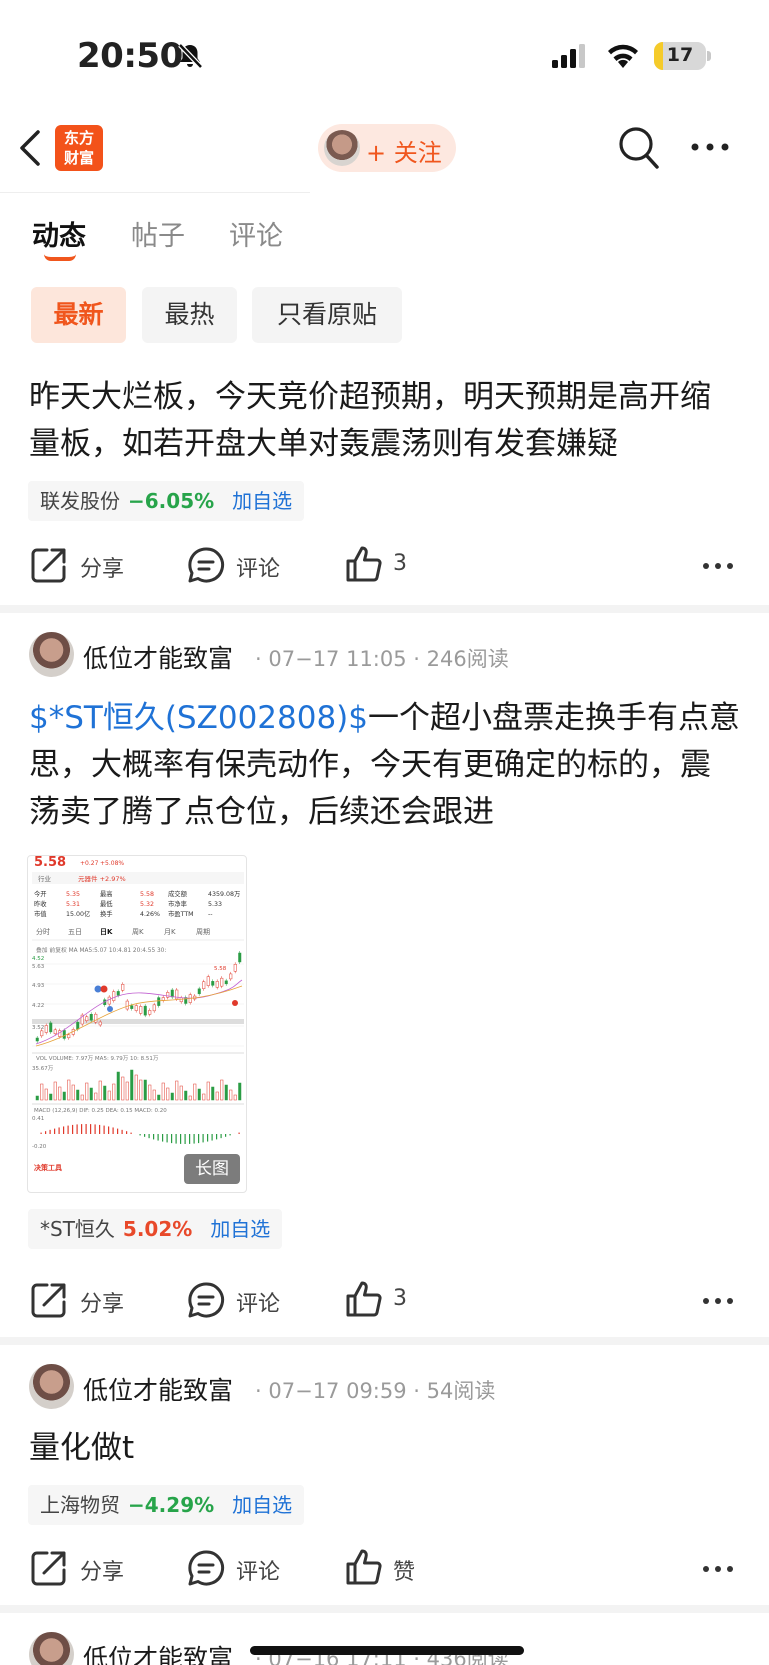  What do you see at coordinates (155, 1229) in the screenshot?
I see `post-2-stock-tag: *ST恒久 5.02% 加自选` at bounding box center [155, 1229].